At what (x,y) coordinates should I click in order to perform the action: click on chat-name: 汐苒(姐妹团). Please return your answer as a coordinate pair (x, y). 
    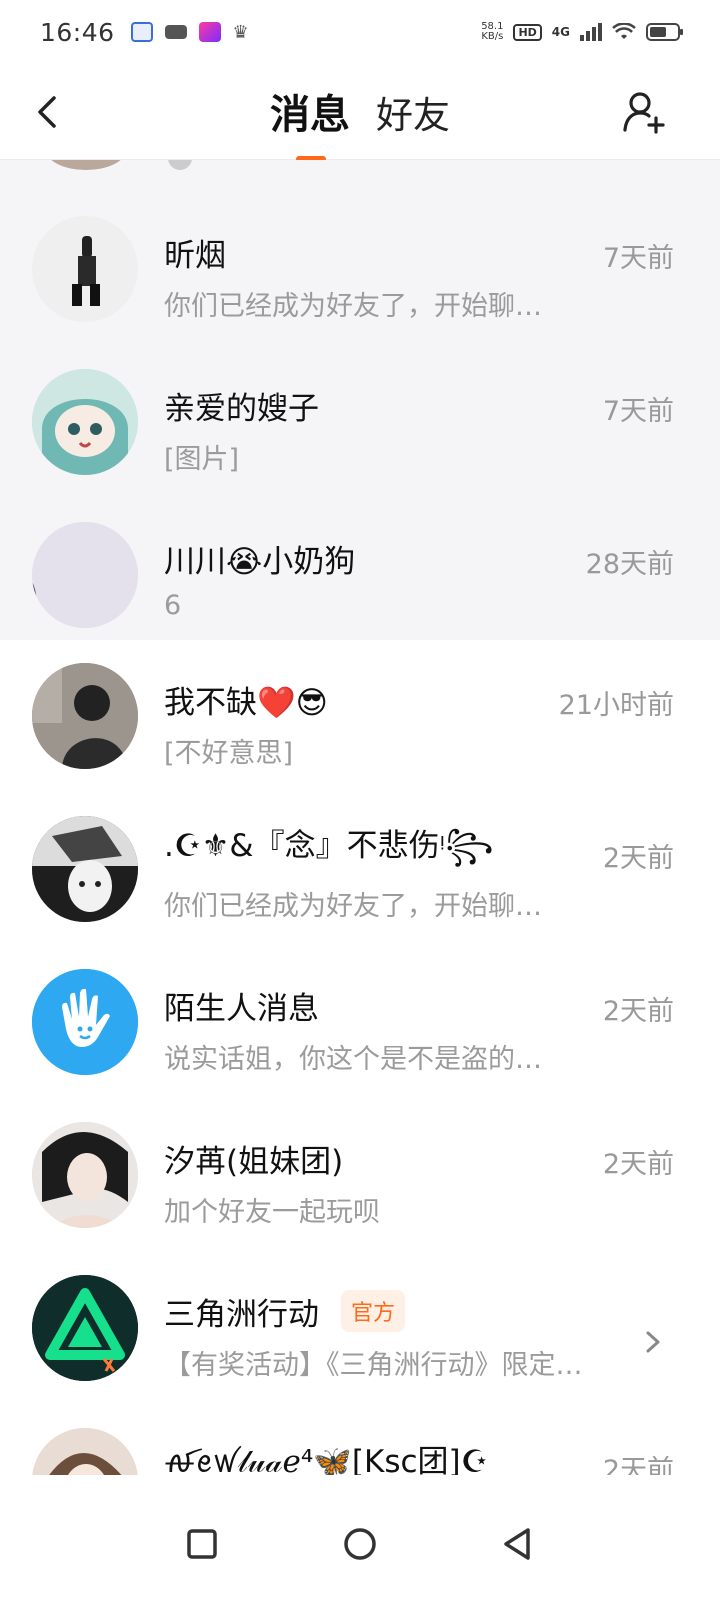
    Looking at the image, I should click on (254, 1161).